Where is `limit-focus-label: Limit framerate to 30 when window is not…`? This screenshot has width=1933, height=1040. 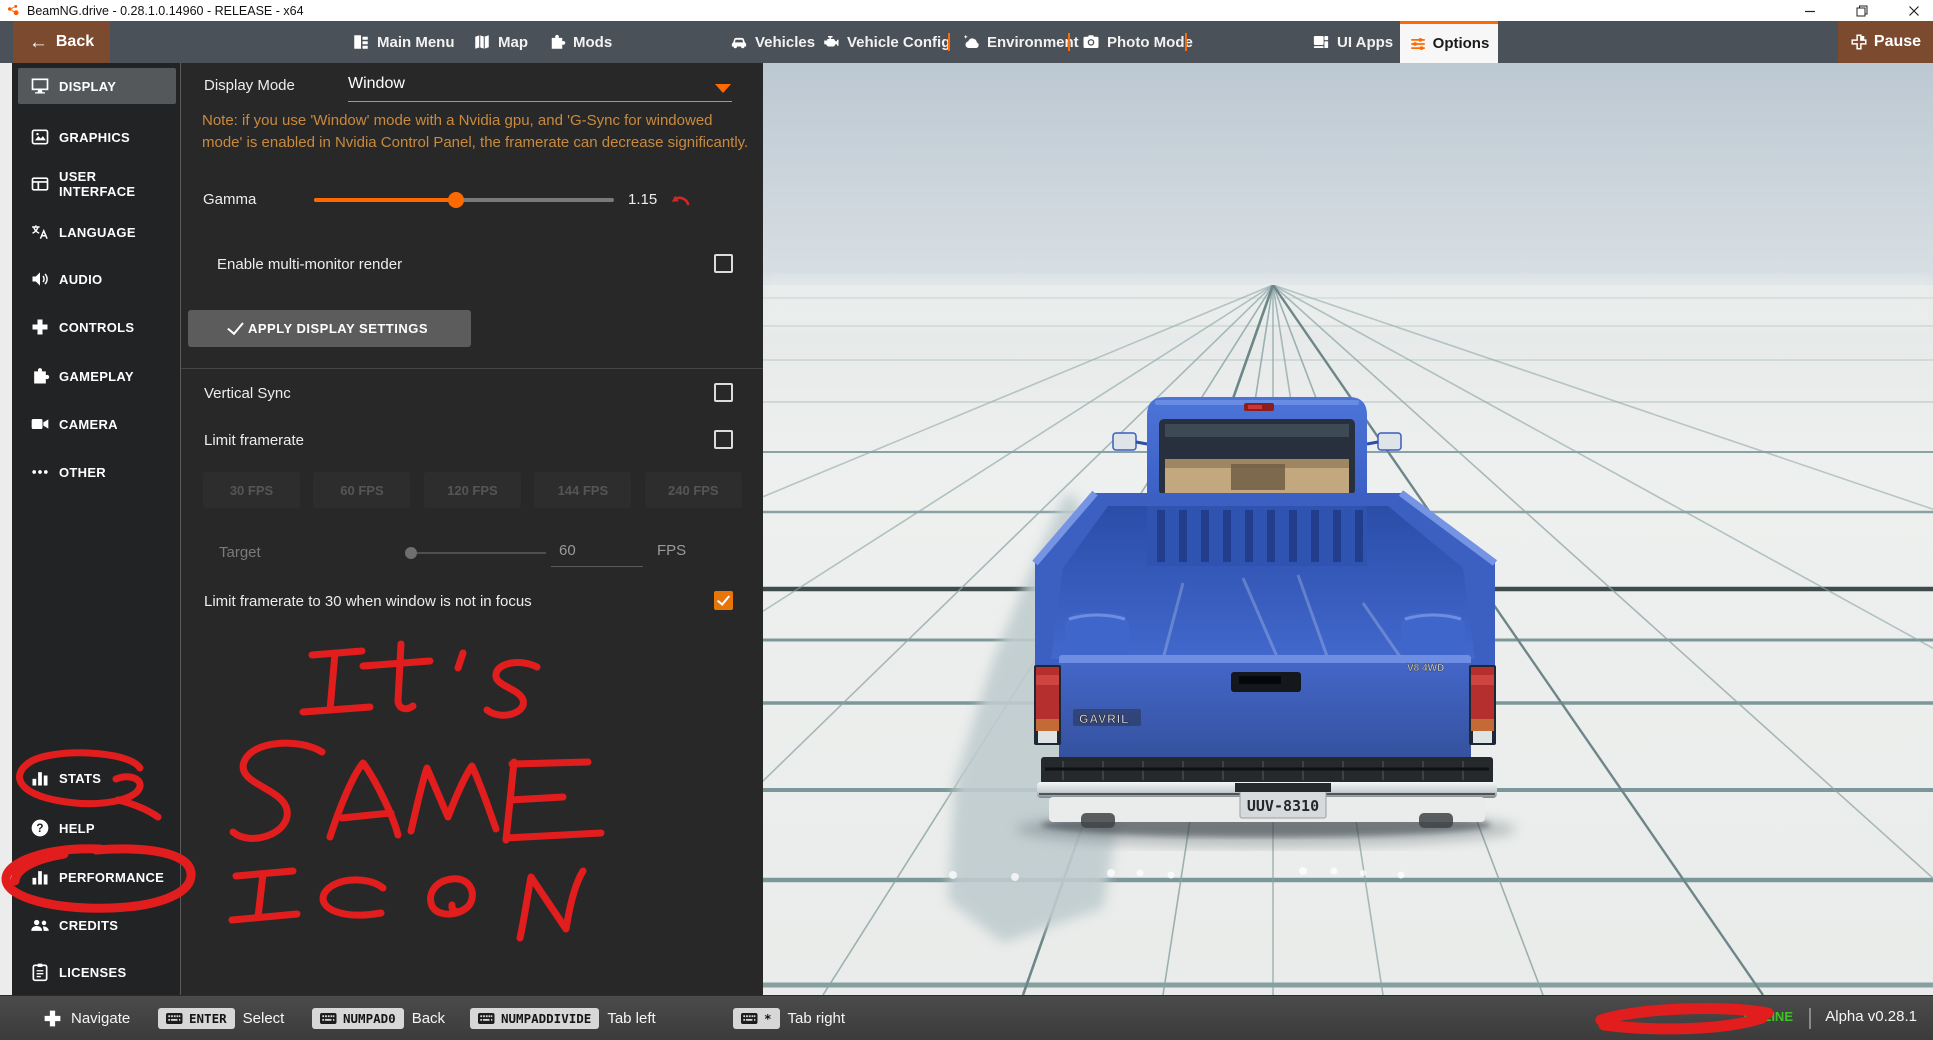
limit-focus-label: Limit framerate to 30 when window is not… is located at coordinates (368, 601).